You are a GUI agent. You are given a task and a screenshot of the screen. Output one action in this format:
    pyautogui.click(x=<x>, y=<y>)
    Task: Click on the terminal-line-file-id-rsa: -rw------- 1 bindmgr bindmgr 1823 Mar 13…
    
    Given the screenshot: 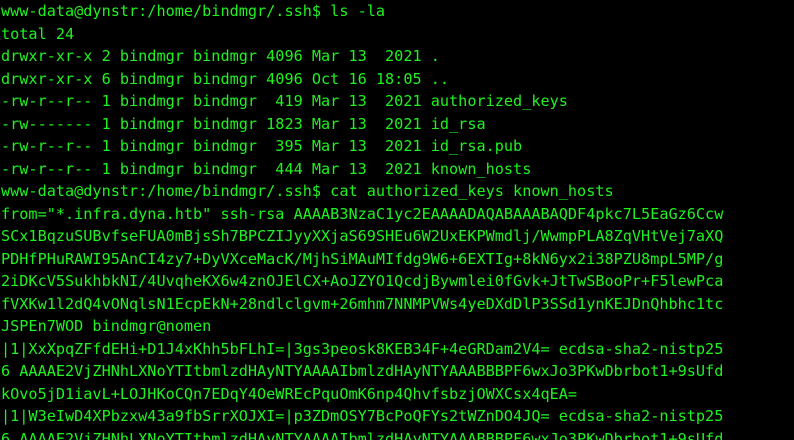 What is the action you would take?
    pyautogui.click(x=243, y=123)
    